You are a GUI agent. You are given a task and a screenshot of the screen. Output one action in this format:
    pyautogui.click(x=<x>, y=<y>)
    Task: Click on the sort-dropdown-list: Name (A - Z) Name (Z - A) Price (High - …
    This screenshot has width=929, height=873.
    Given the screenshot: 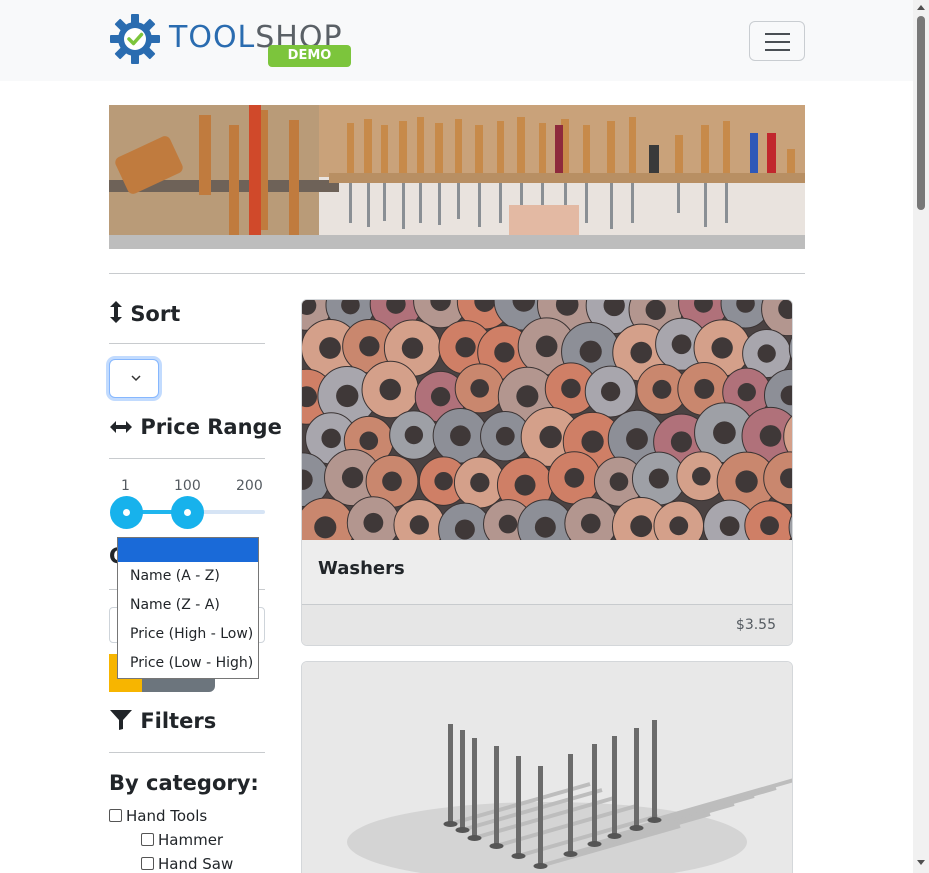 What is the action you would take?
    pyautogui.click(x=188, y=608)
    